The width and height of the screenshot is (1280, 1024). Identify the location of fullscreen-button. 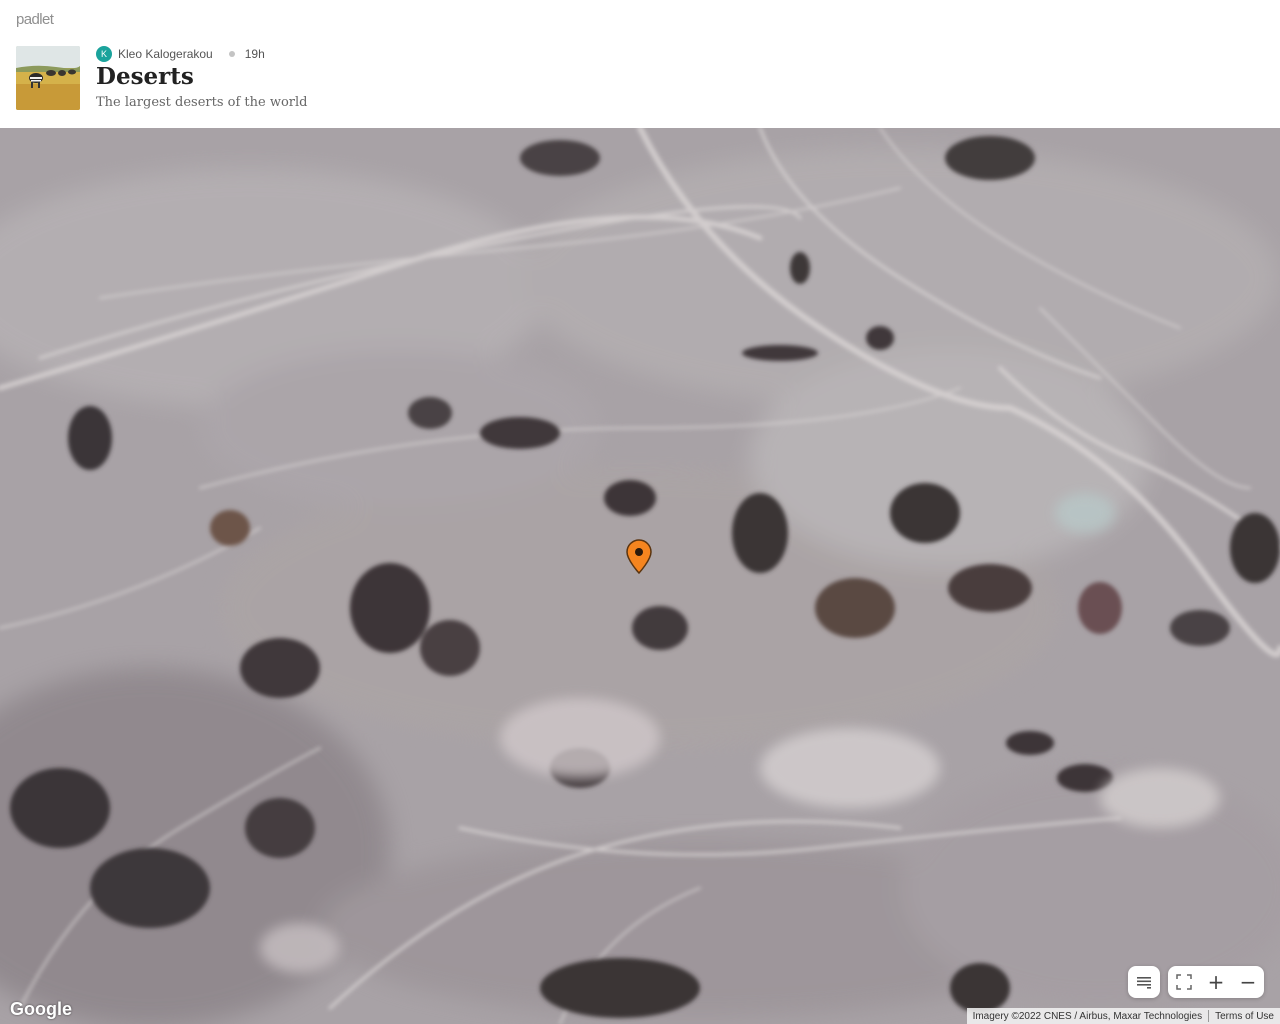
(1184, 982).